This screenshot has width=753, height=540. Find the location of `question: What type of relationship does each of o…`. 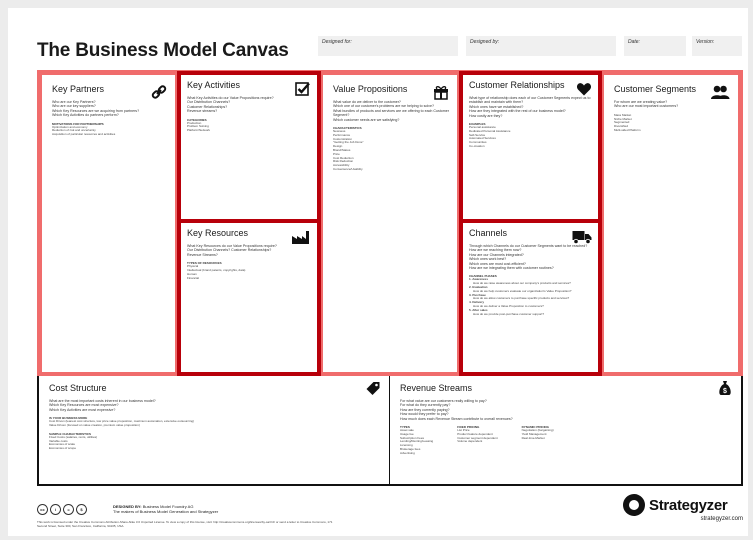

question: What type of relationship does each of o… is located at coordinates (530, 100).